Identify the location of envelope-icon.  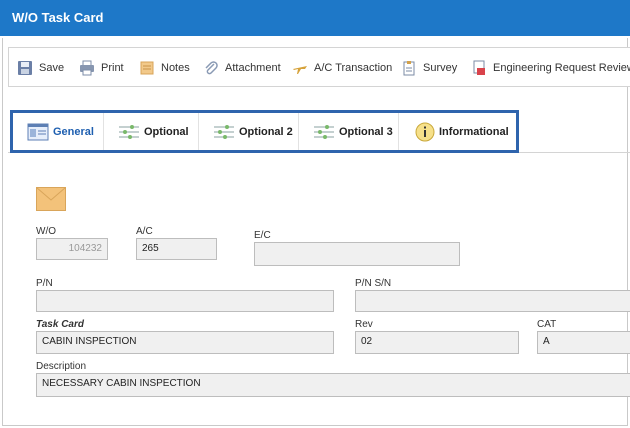
(51, 199).